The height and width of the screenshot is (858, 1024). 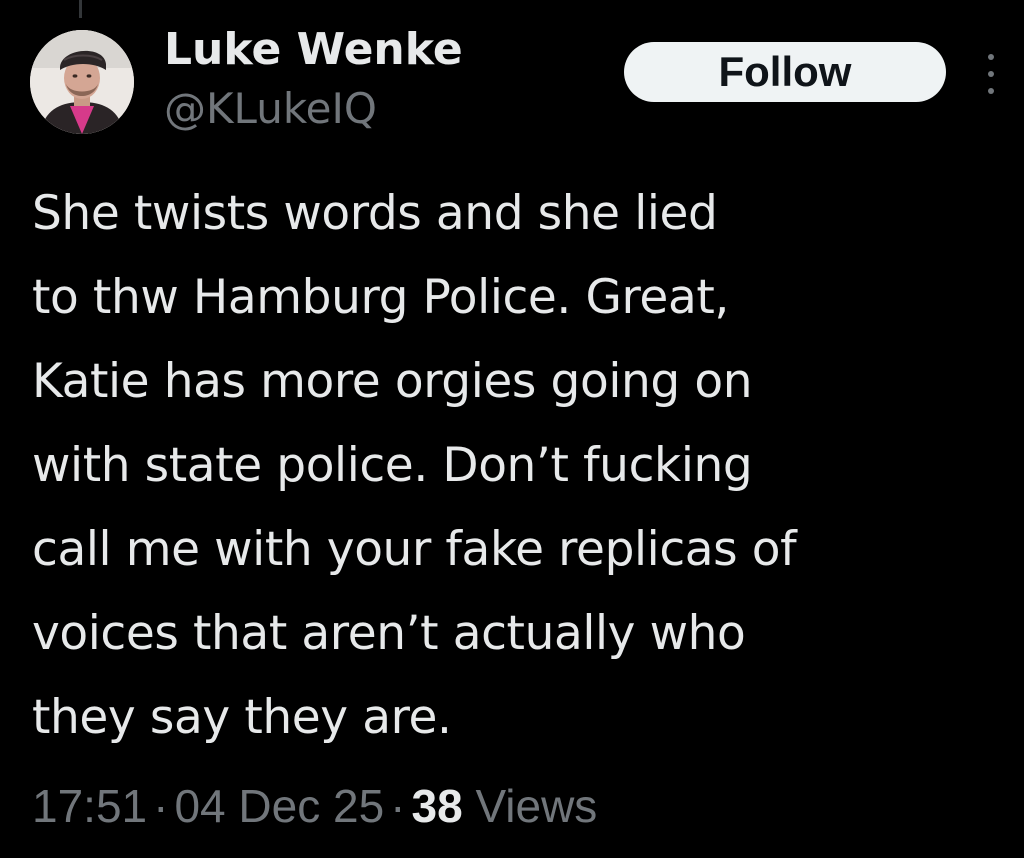 I want to click on avatar, so click(x=82, y=82).